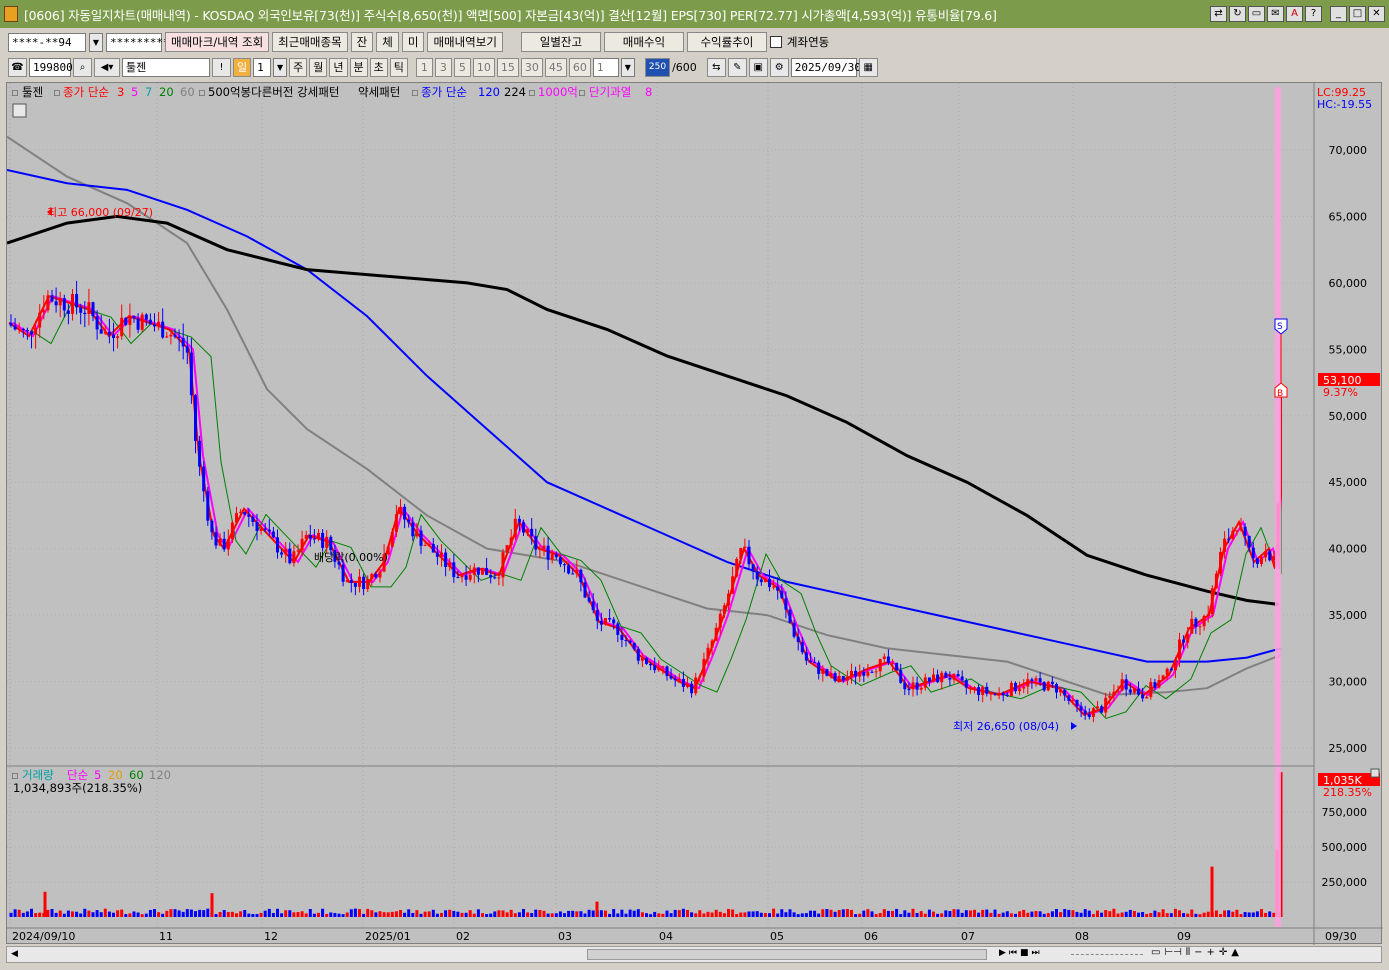  Describe the element at coordinates (242, 67) in the screenshot. I see `period-select: 일` at that location.